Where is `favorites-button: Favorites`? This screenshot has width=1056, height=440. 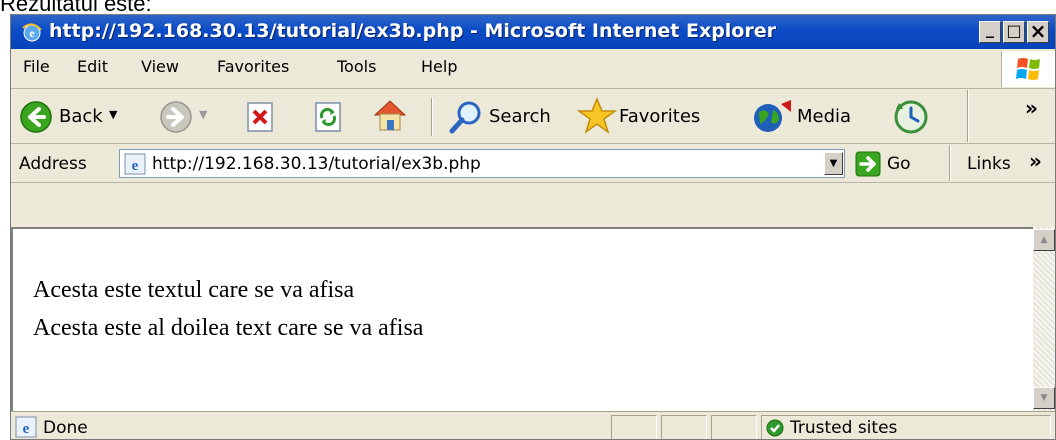 favorites-button: Favorites is located at coordinates (659, 116).